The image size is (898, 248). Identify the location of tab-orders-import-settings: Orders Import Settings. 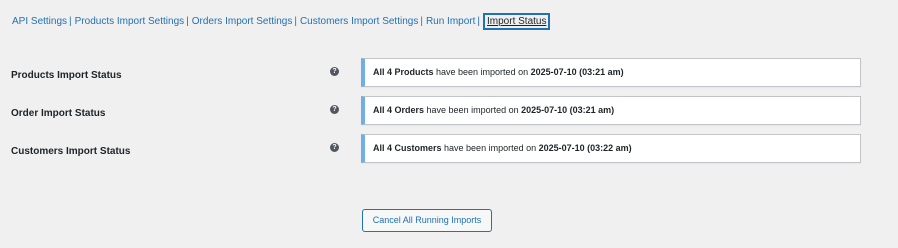
(242, 21).